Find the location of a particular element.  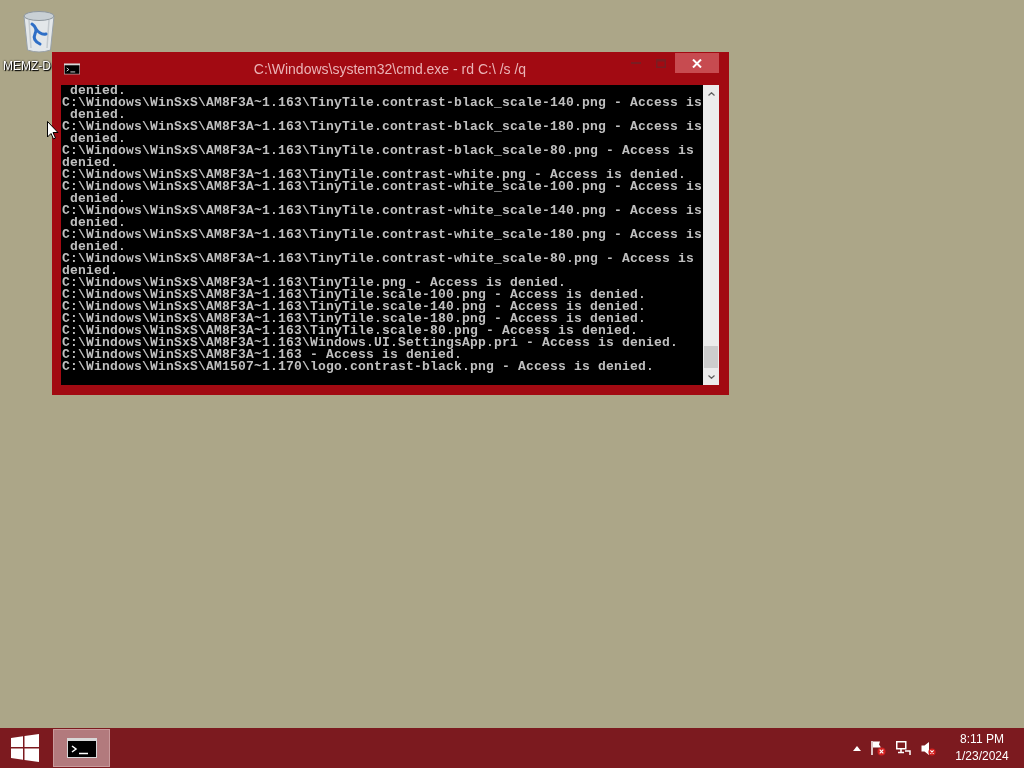

flag-icon is located at coordinates (878, 748).